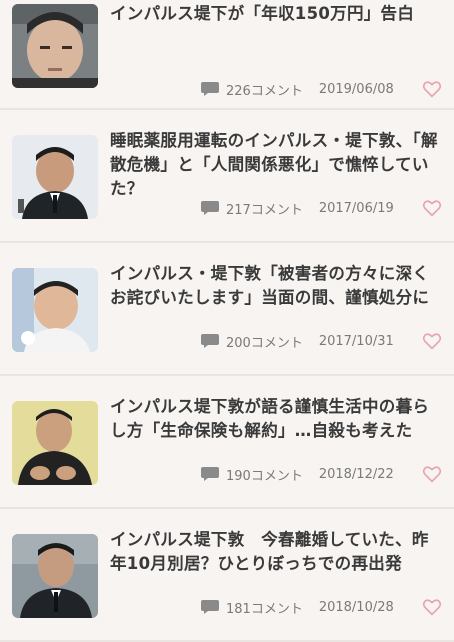 This screenshot has height=642, width=454. I want to click on comment-count: 200コメント, so click(264, 341).